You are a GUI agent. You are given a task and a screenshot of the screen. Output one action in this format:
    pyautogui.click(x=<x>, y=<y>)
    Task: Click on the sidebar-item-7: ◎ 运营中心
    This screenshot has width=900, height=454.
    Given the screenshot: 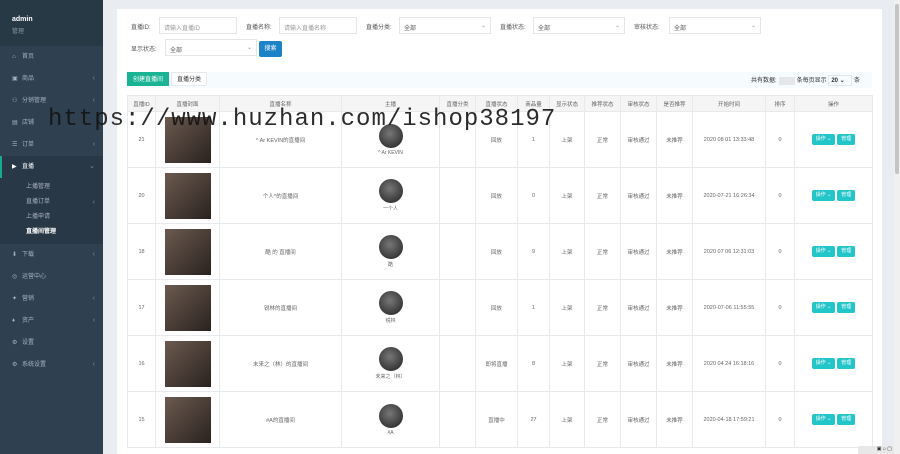 What is the action you would take?
    pyautogui.click(x=51, y=277)
    